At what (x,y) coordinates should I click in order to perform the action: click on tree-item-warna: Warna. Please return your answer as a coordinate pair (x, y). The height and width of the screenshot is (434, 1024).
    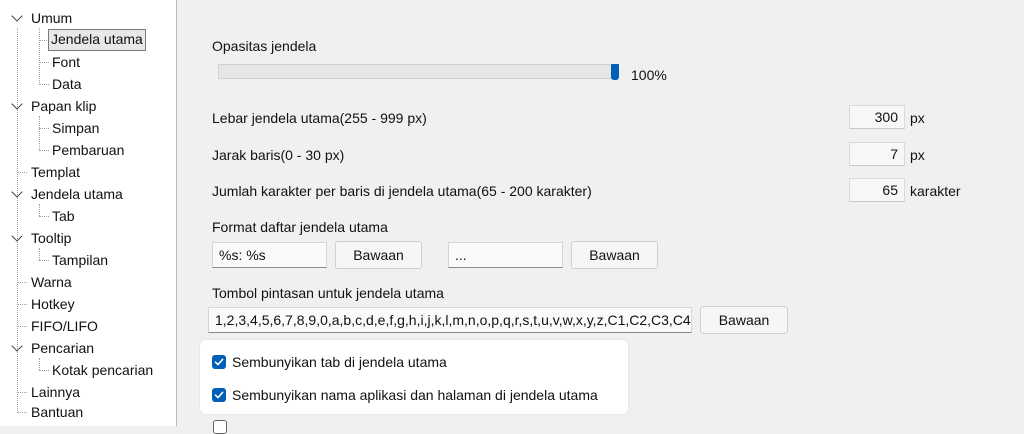
    Looking at the image, I should click on (51, 282).